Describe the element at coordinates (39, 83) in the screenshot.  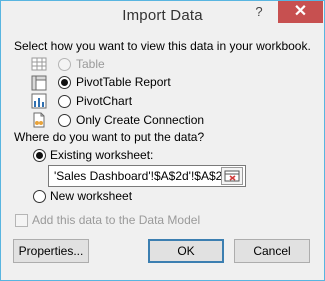
I see `pivottable-icon` at that location.